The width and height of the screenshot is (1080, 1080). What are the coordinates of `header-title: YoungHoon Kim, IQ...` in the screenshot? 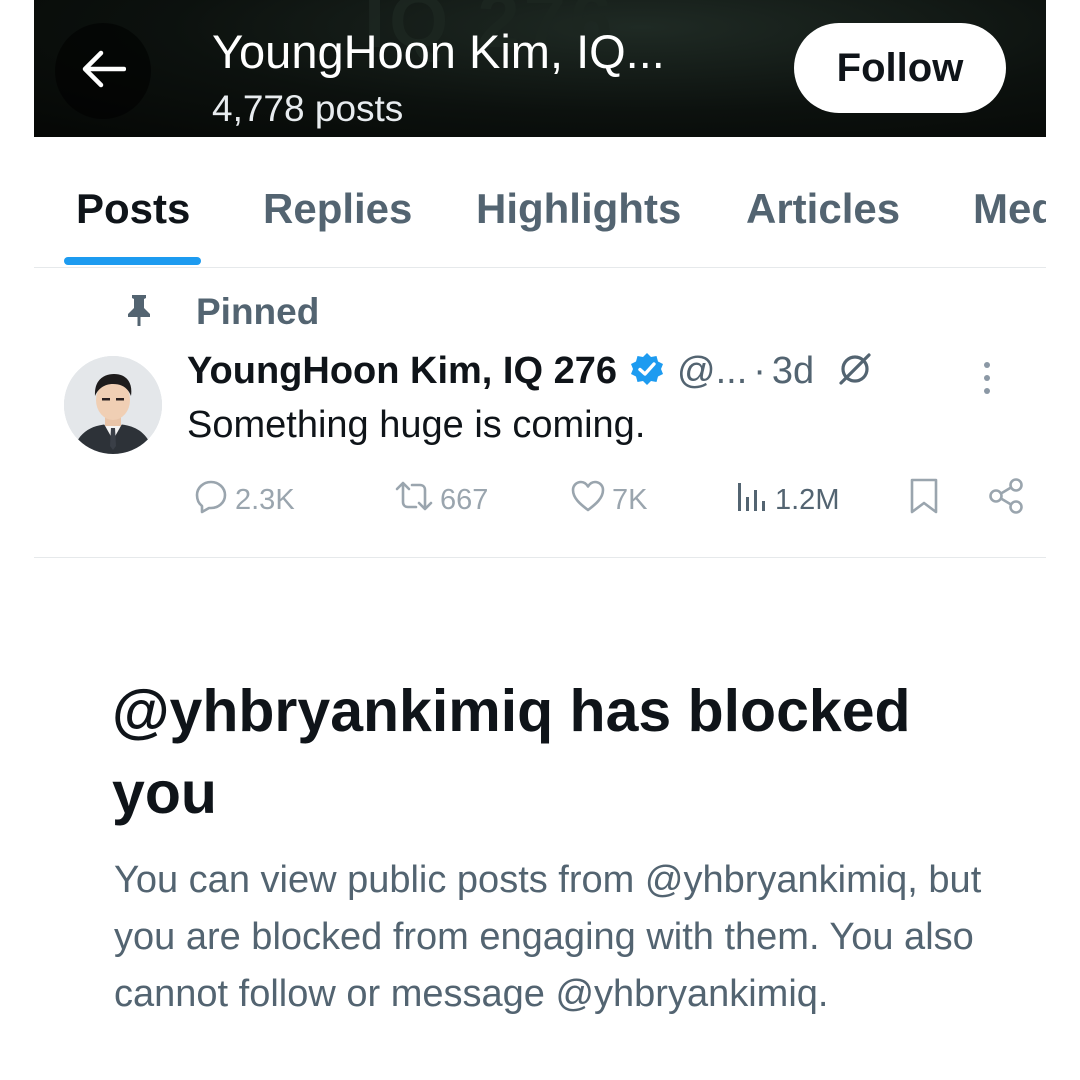 It's located at (438, 51).